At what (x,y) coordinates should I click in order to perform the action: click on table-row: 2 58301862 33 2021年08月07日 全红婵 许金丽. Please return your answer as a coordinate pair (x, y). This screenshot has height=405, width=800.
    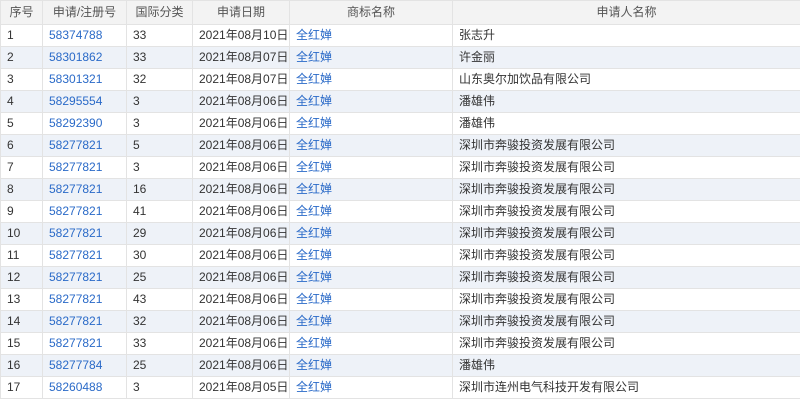
    Looking at the image, I should click on (400, 57).